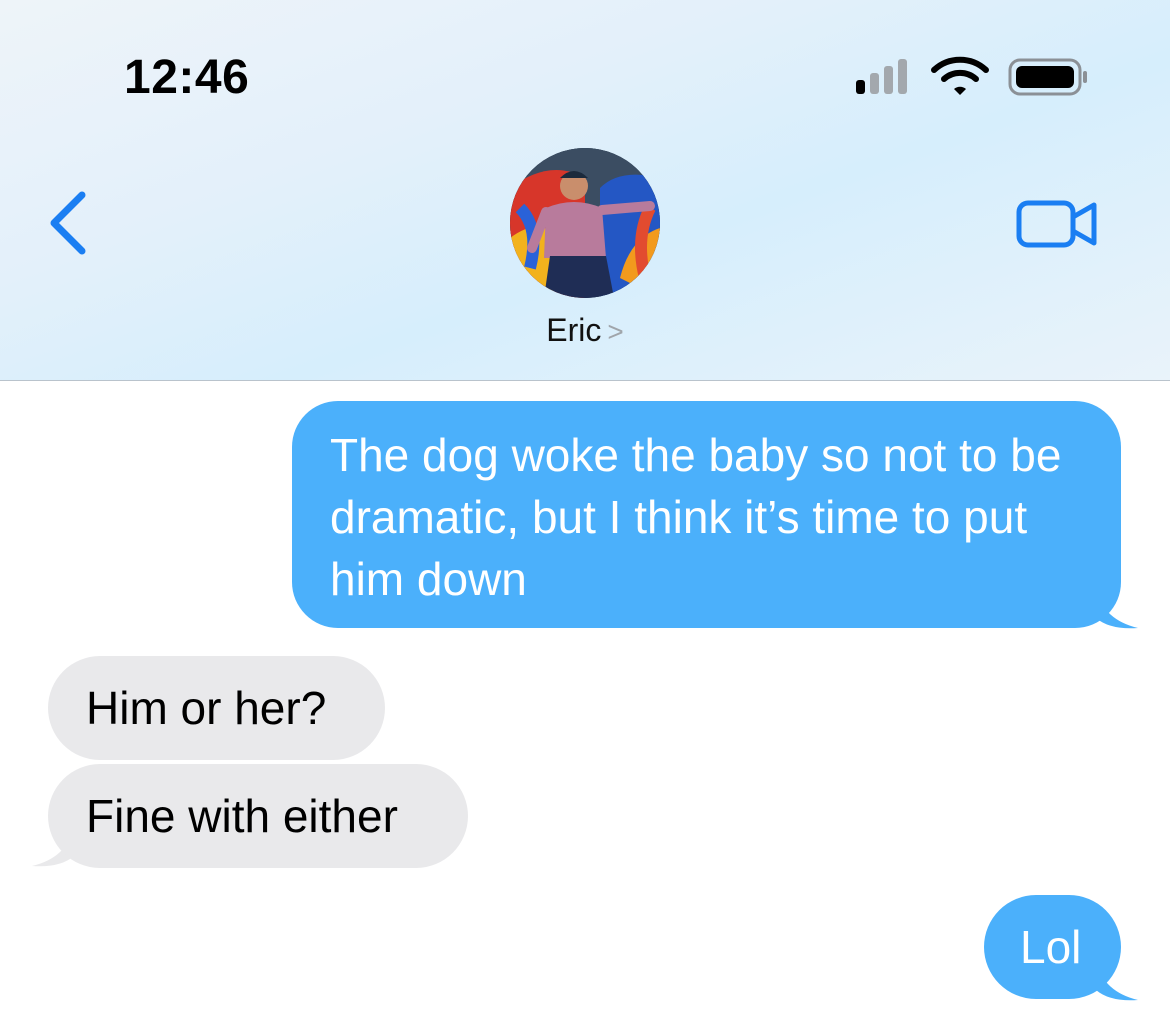 The height and width of the screenshot is (1016, 1170). I want to click on message-text: Him or her?, so click(206, 708).